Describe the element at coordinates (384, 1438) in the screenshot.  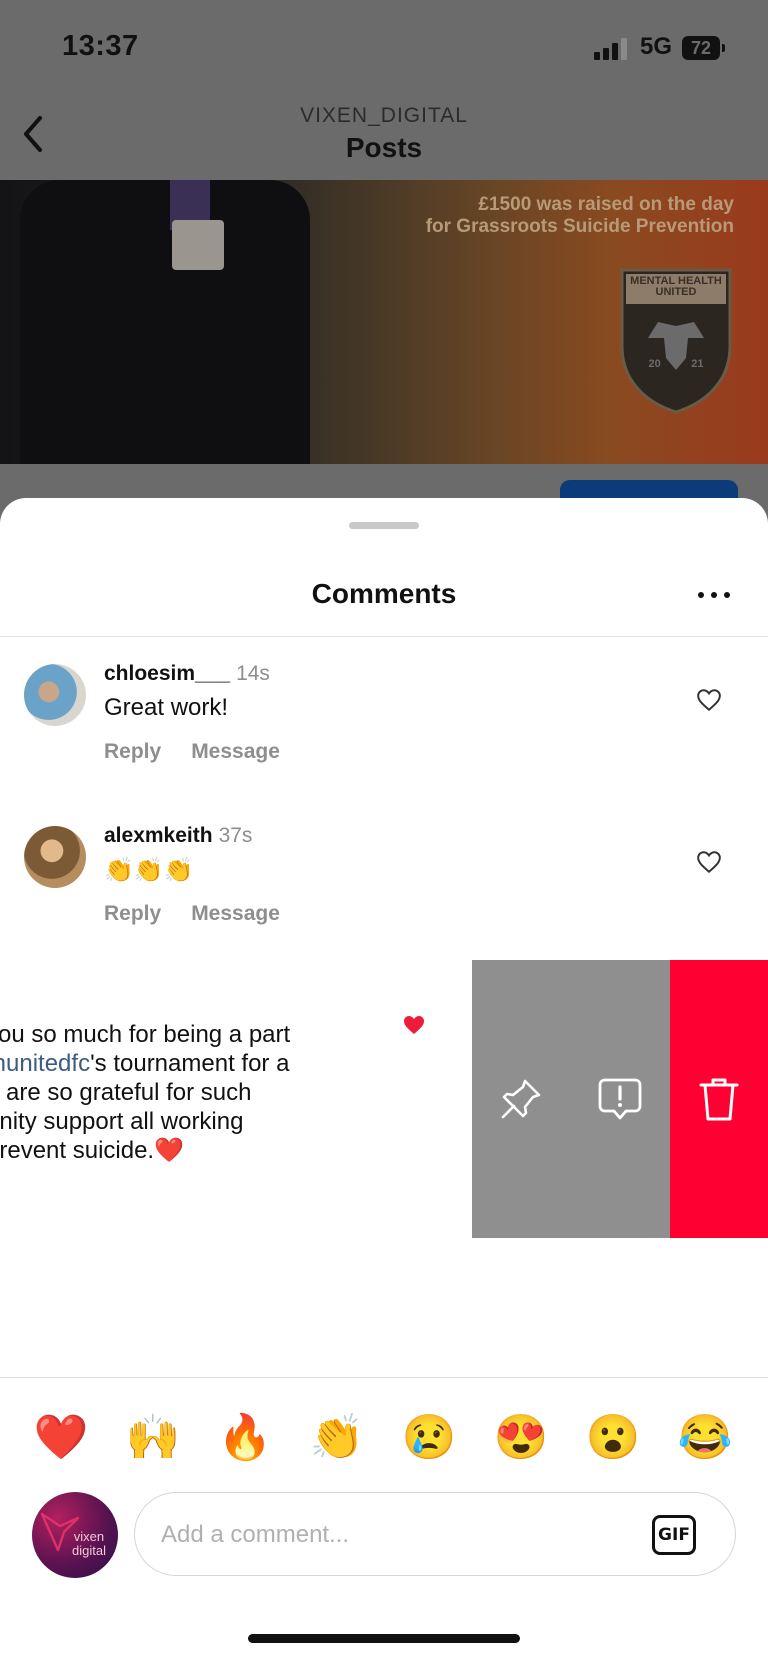
I see `emoji-reaction-bar: ❤️ 🙌 🔥 👏 😢 😍 😮 😂` at that location.